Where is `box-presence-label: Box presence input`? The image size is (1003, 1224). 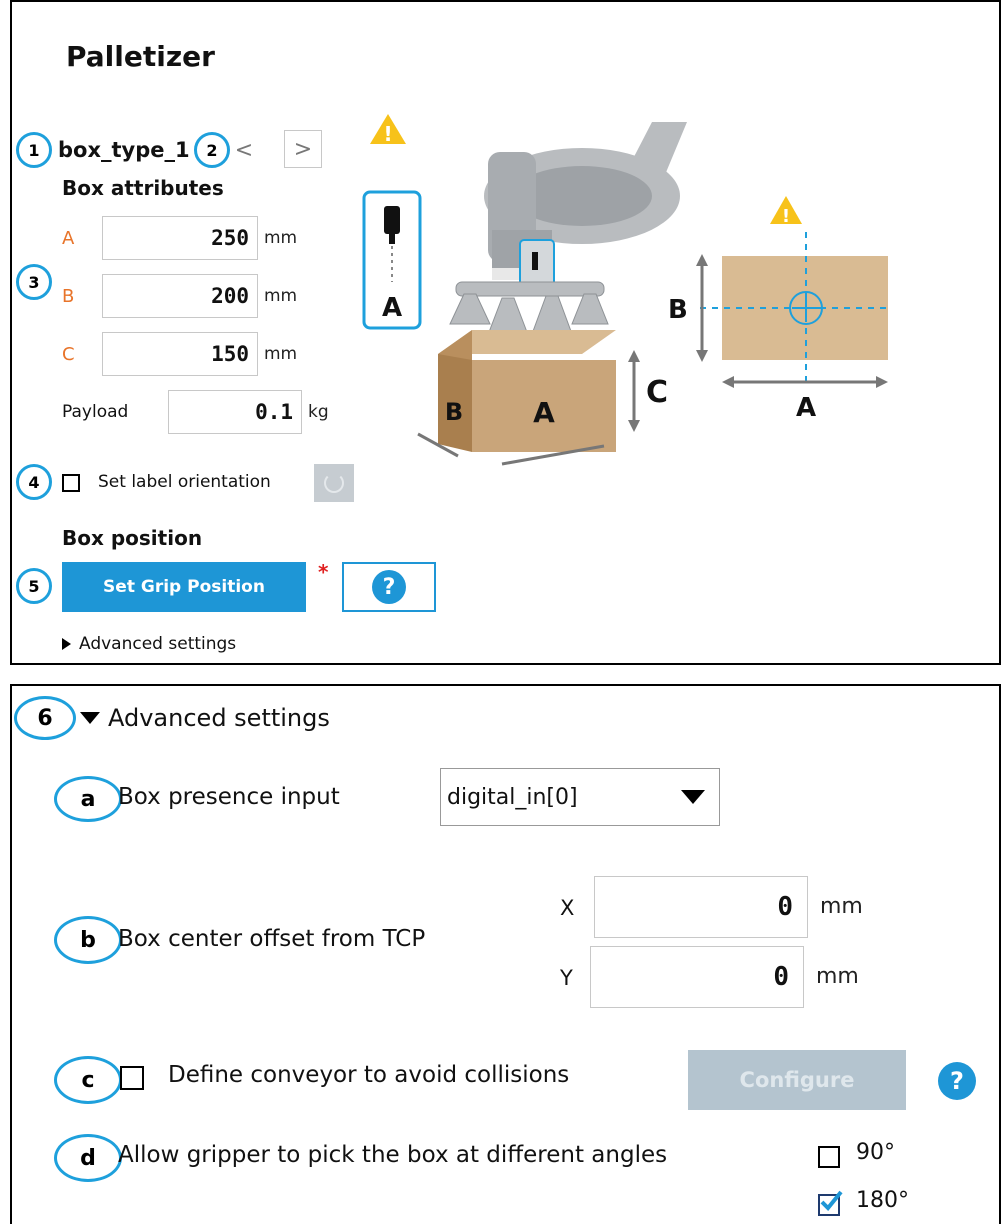 box-presence-label: Box presence input is located at coordinates (229, 797).